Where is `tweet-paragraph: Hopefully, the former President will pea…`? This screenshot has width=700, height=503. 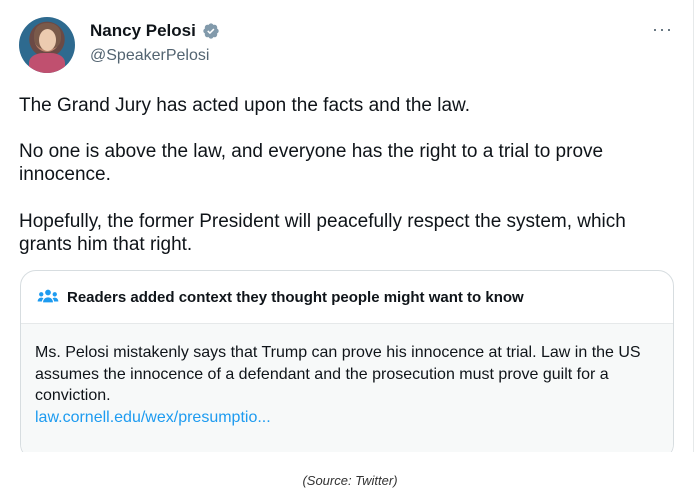
tweet-paragraph: Hopefully, the former President will pea… is located at coordinates (322, 233).